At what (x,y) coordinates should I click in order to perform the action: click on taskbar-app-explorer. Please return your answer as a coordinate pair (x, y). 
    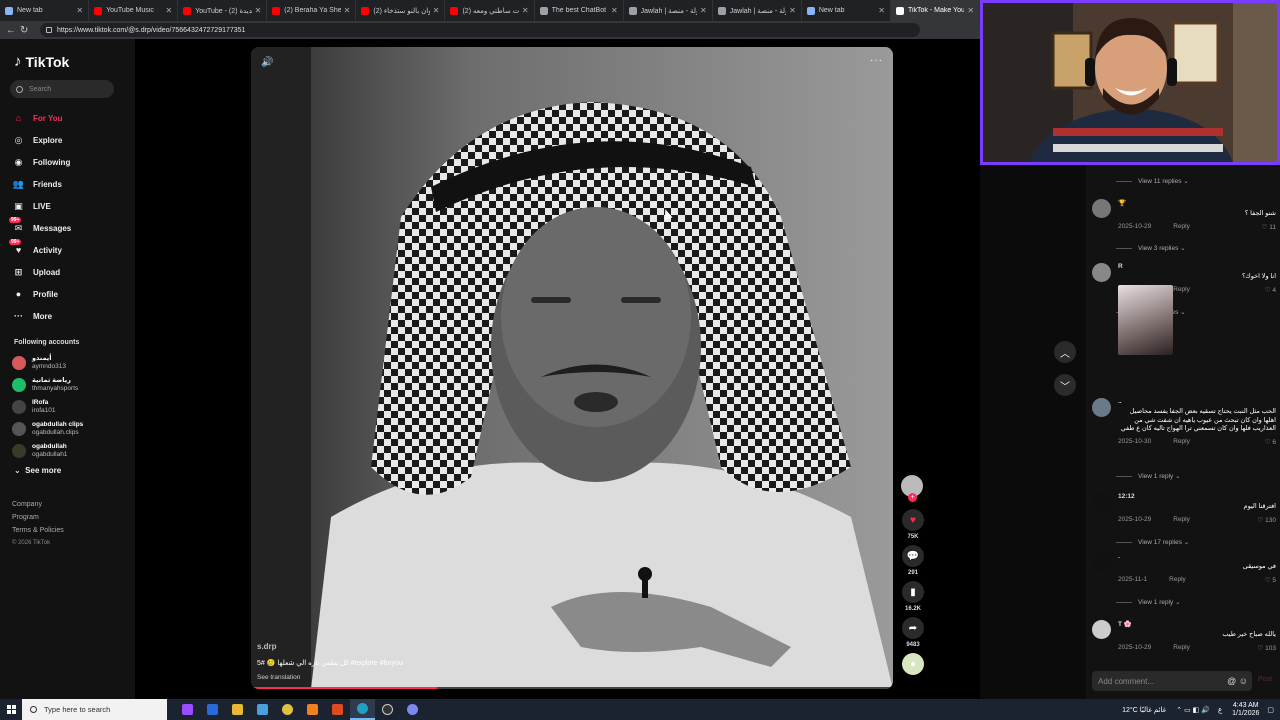
    Looking at the image, I should click on (237, 709).